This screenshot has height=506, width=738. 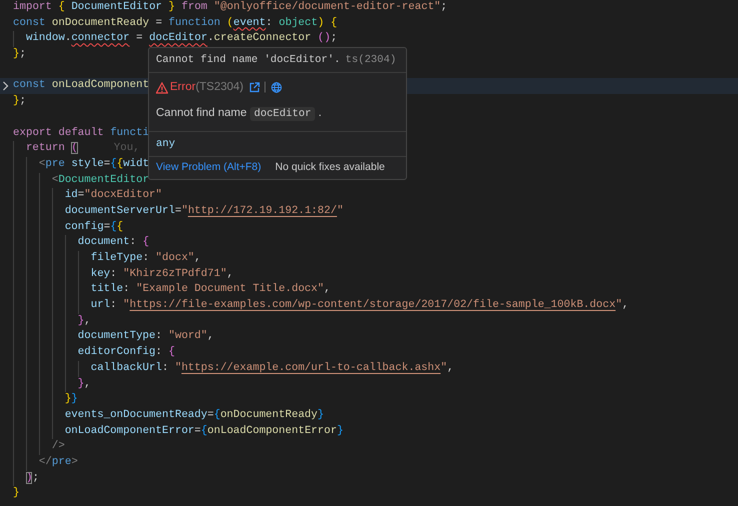 What do you see at coordinates (175, 39) in the screenshot?
I see `code-text: window.connector = docEditor.createConnector ();` at bounding box center [175, 39].